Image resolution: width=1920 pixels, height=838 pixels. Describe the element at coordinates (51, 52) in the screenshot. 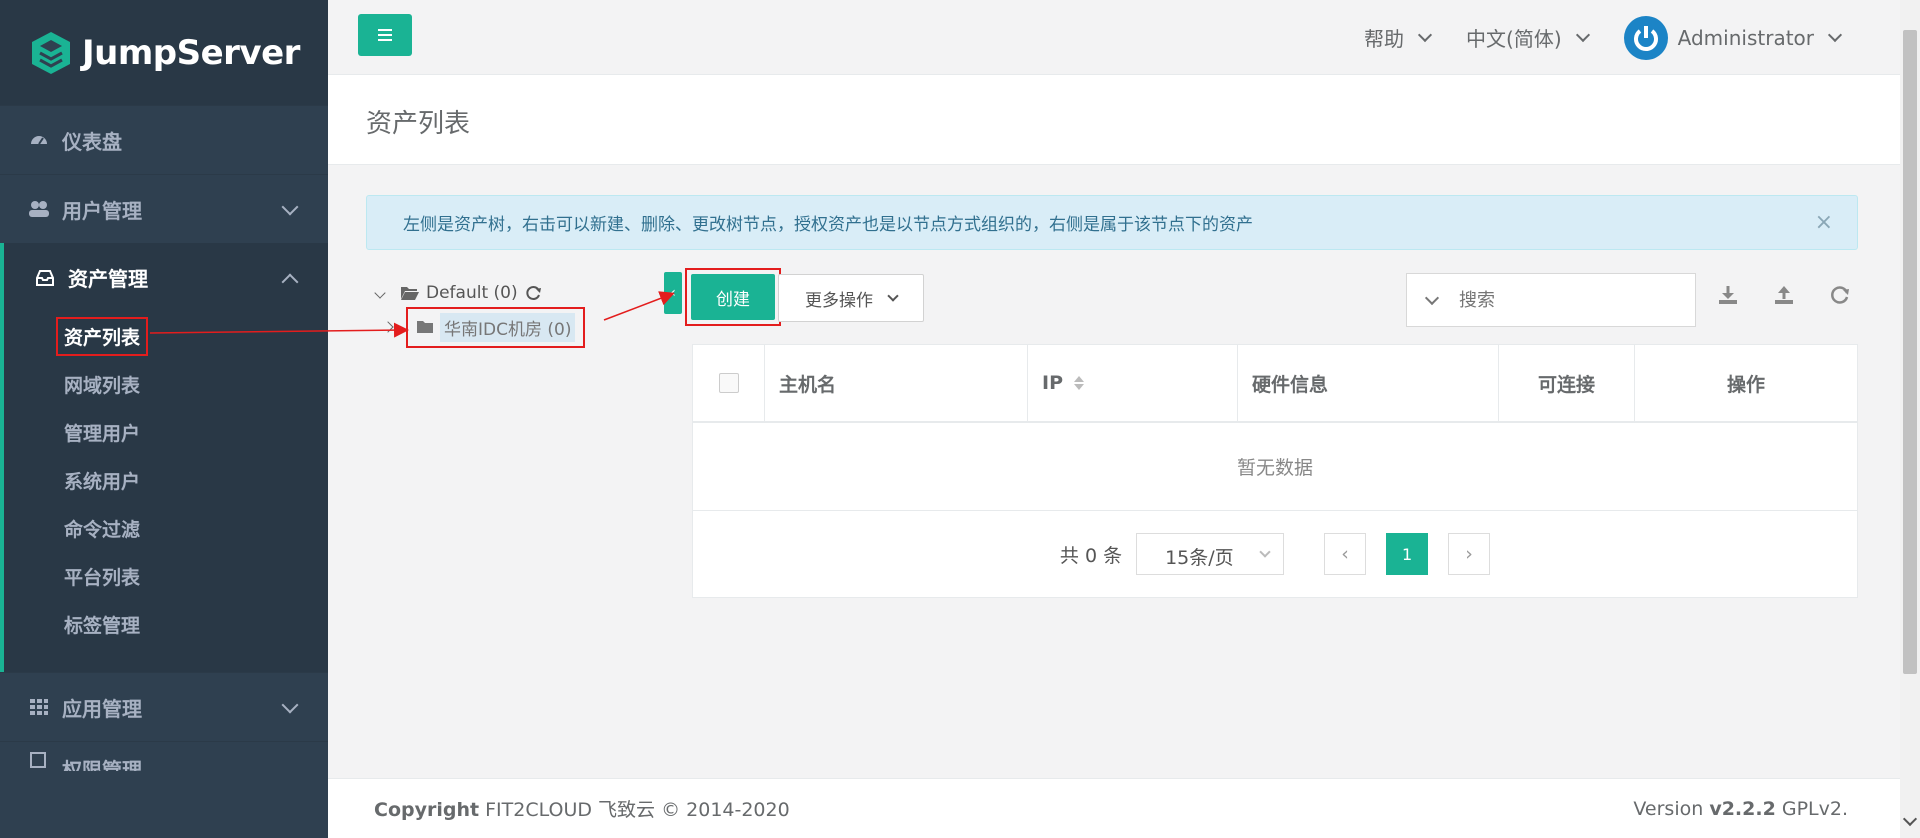

I see `jumpserver-logo-icon` at that location.